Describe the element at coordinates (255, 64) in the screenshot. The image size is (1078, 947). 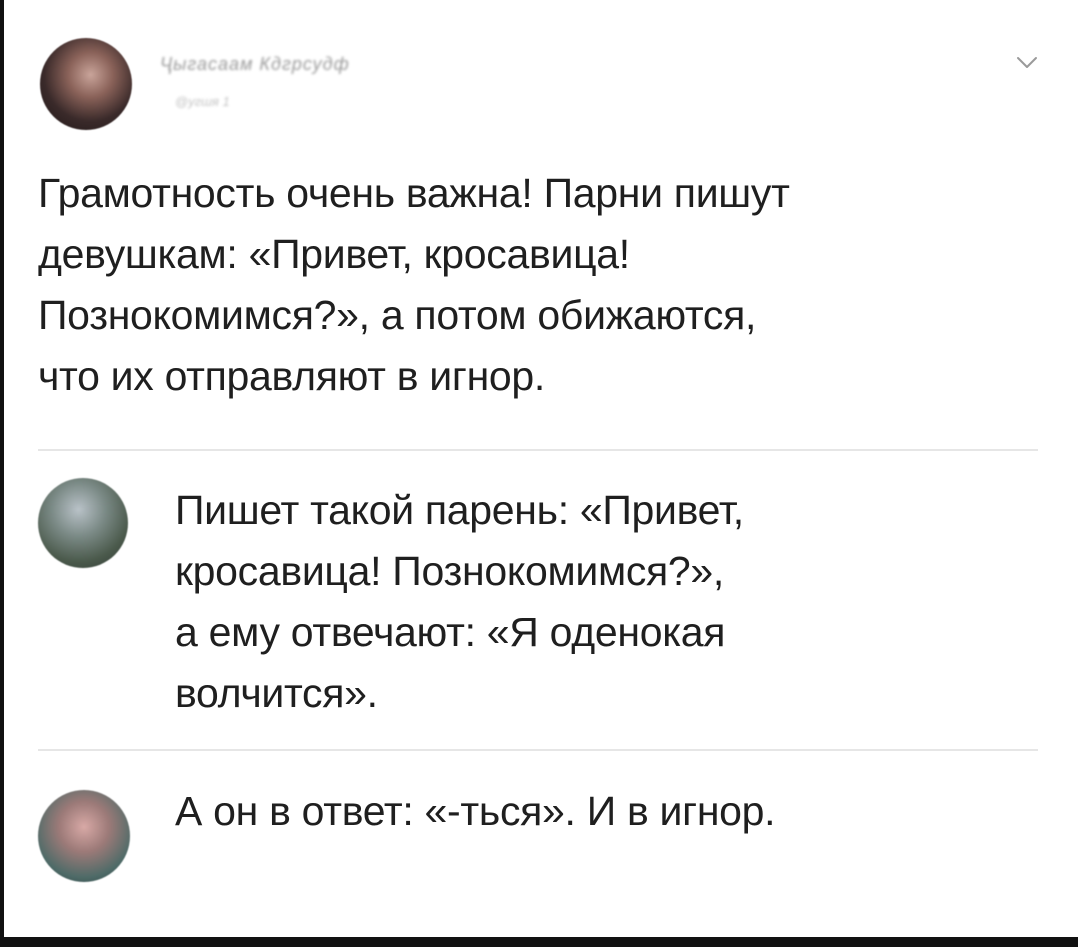
I see `author-name: Ҷыгасаам Кдгрсудф` at that location.